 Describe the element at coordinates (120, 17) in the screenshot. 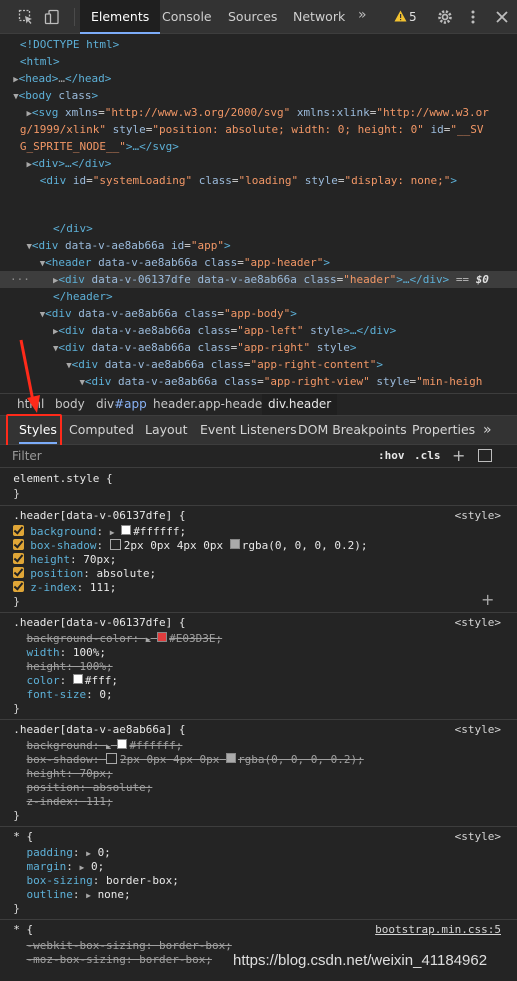

I see `tab-elements: Elements` at that location.